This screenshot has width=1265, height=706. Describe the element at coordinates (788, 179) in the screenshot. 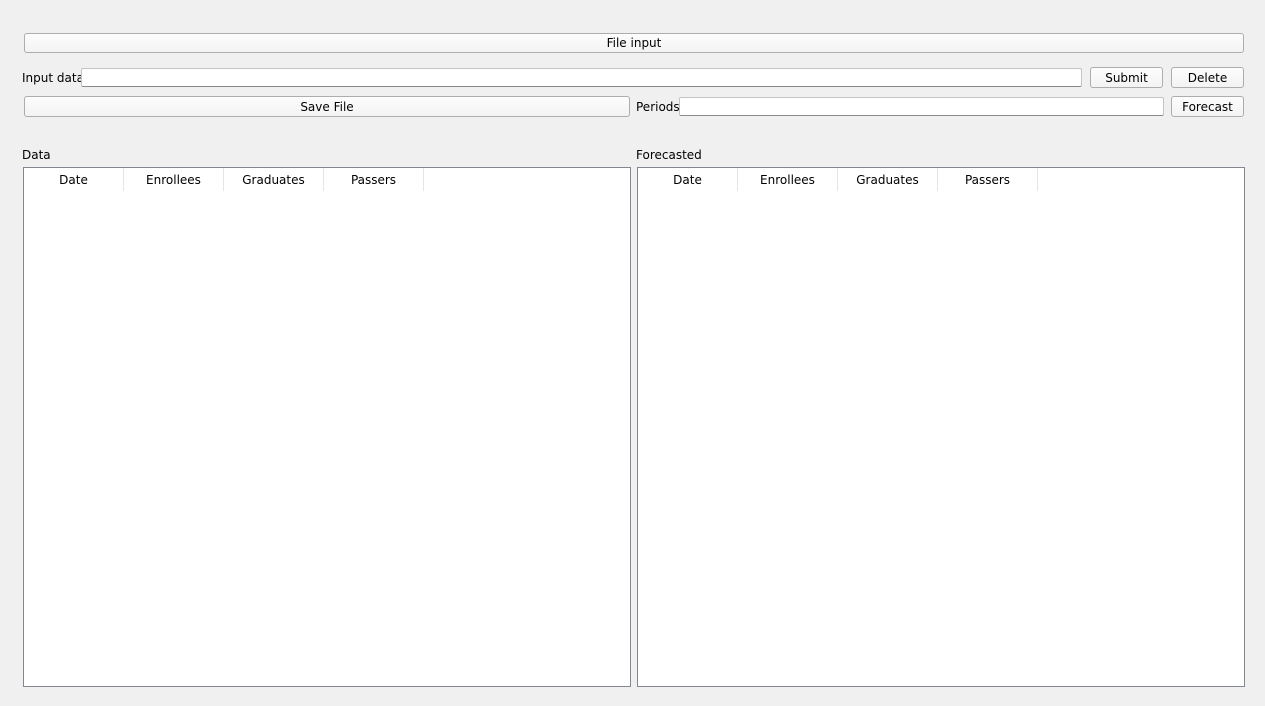

I see `forecasted-header-enrollees: Enrollees` at that location.